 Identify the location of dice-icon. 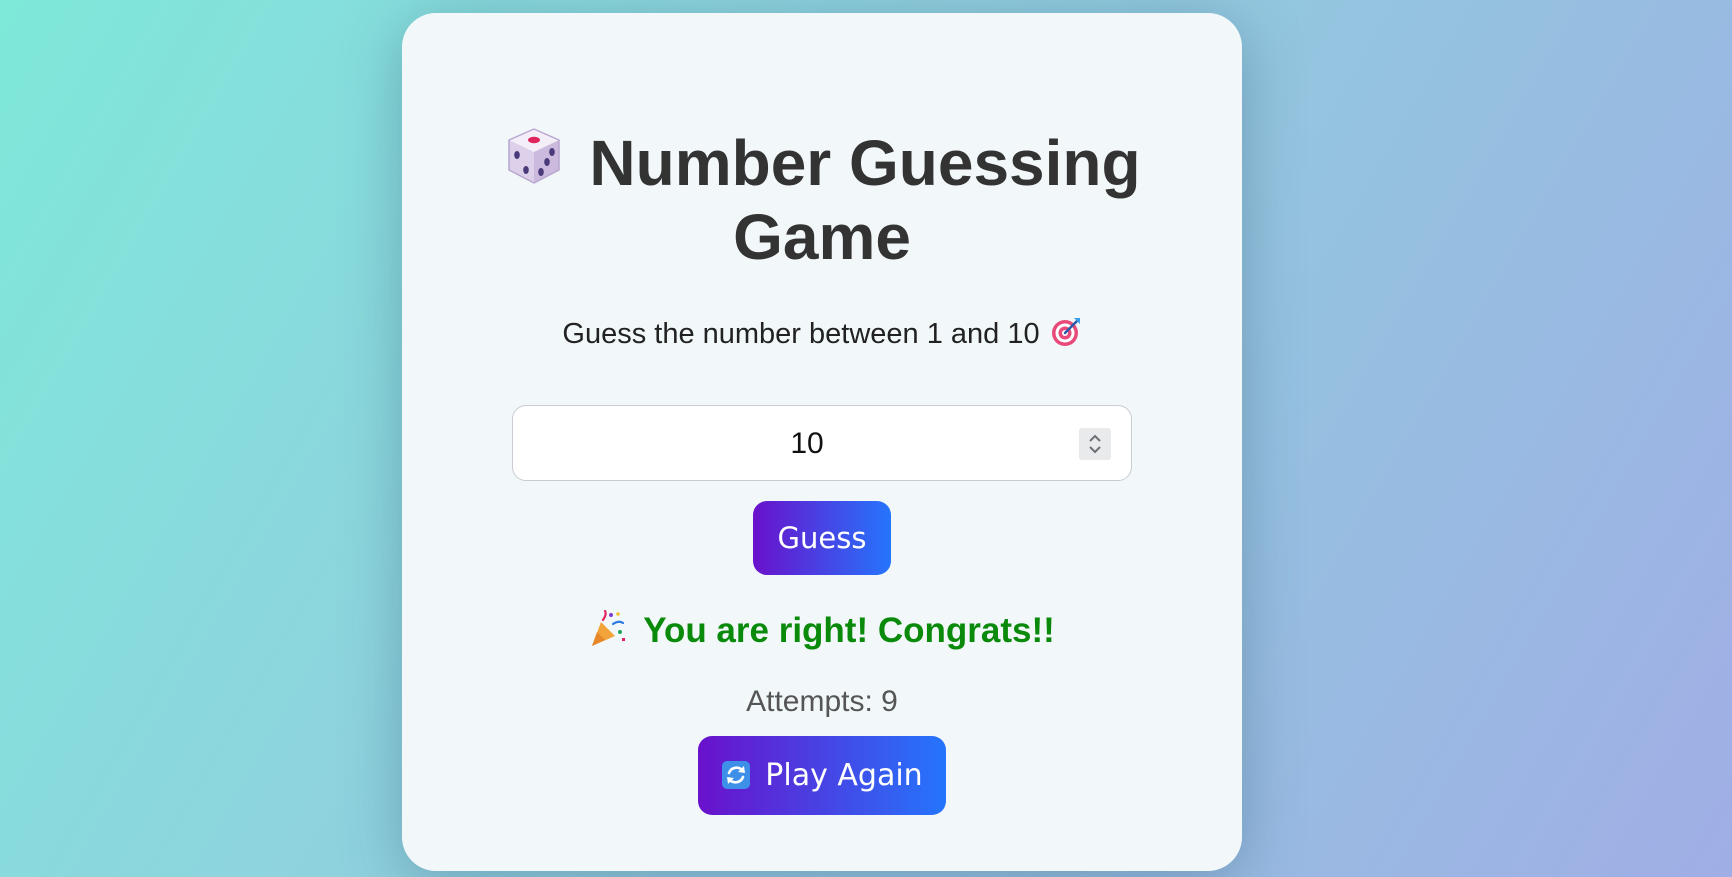
(534, 156).